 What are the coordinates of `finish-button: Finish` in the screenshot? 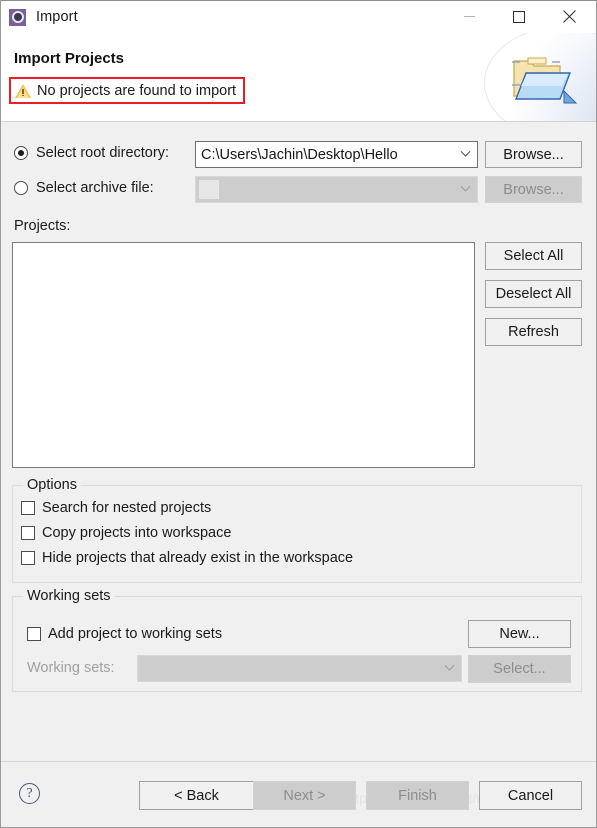 It's located at (417, 795).